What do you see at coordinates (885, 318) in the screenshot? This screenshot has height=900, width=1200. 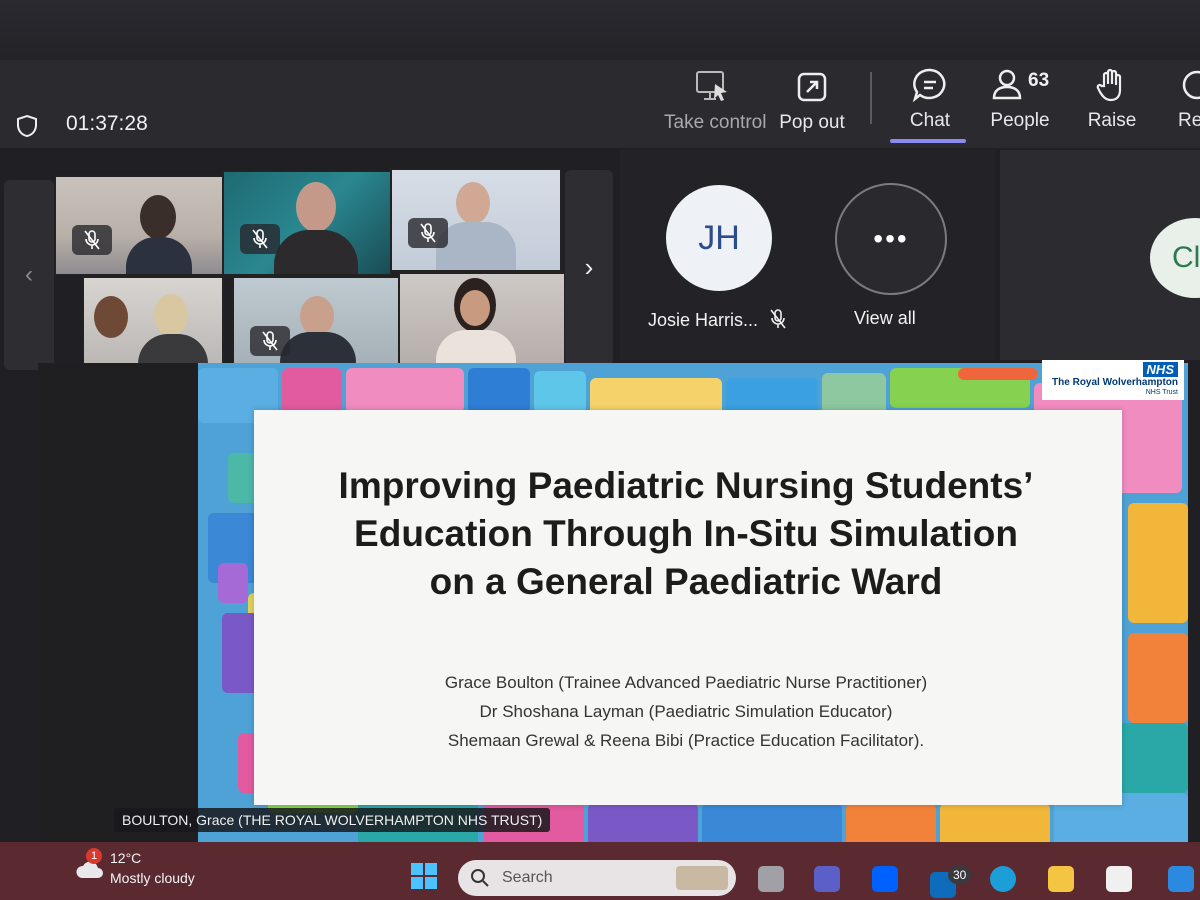 I see `view-all-label: View all` at bounding box center [885, 318].